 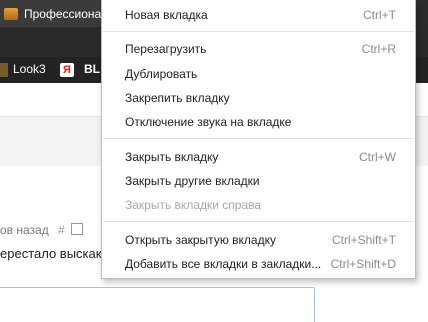 I want to click on menu-item-label: Отключение звука на вкладке, so click(x=208, y=122).